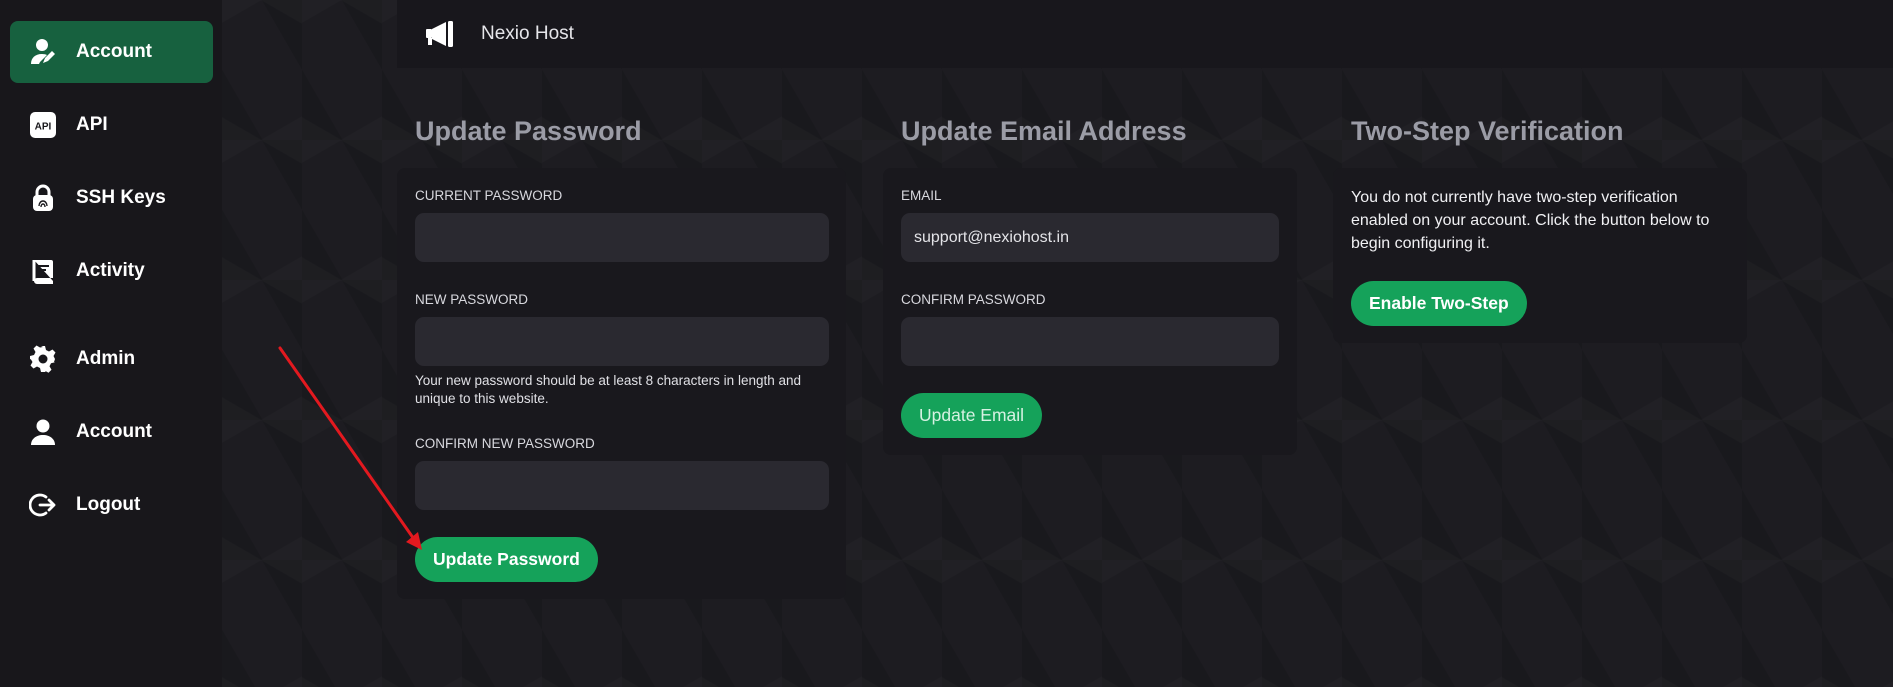 The image size is (1893, 687). I want to click on new-password-label: NEW PASSWORD, so click(472, 299).